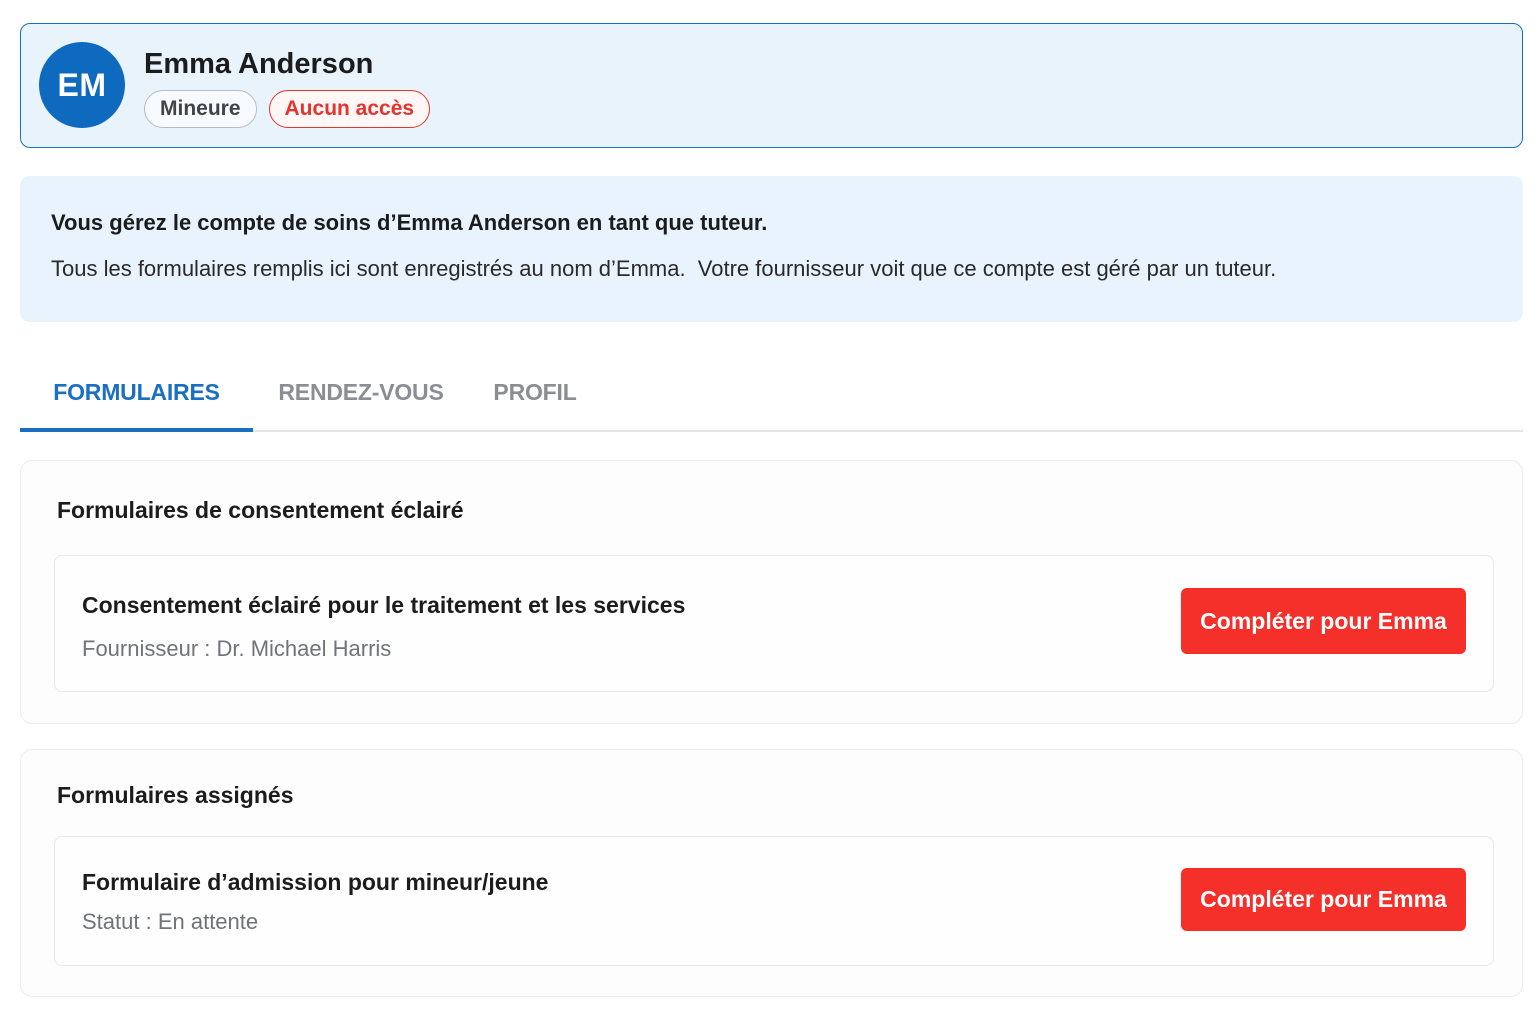  What do you see at coordinates (237, 648) in the screenshot?
I see `form-provider: Fournisseur : Dr. Michael Harris` at bounding box center [237, 648].